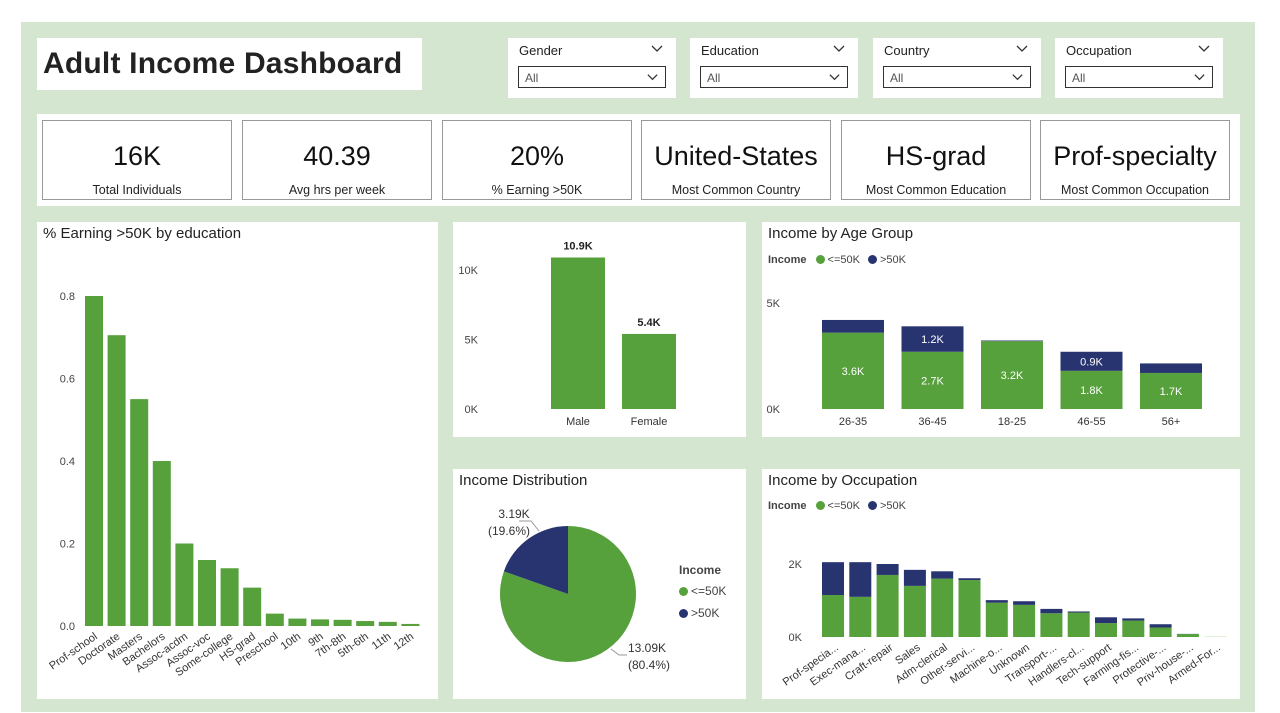 The image size is (1280, 713). I want to click on legend-gt50k: >50K, so click(705, 613).